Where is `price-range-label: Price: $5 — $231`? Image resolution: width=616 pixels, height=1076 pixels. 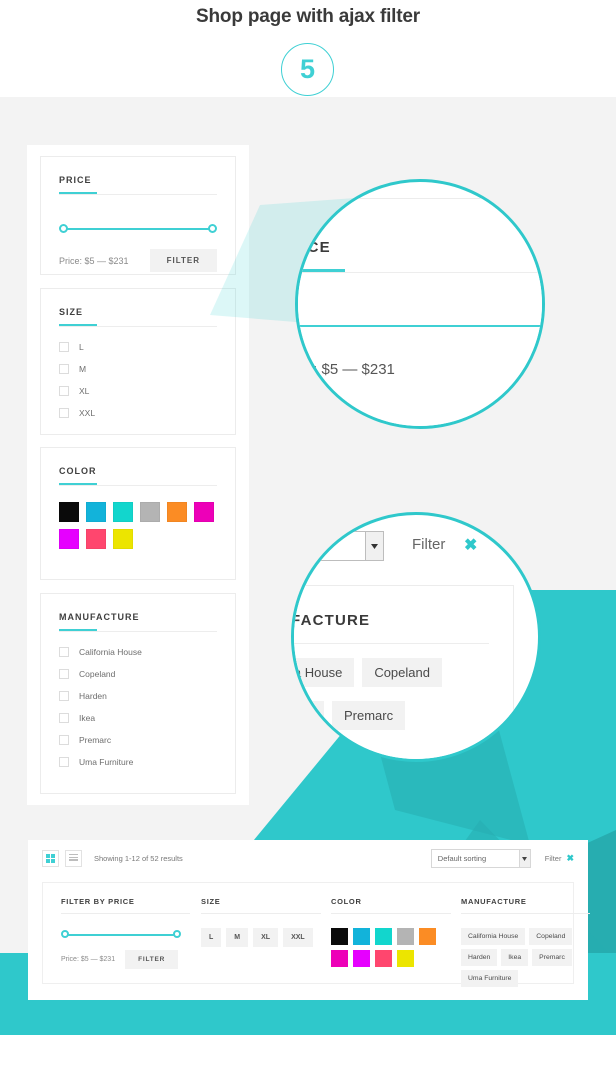 price-range-label: Price: $5 — $231 is located at coordinates (94, 260).